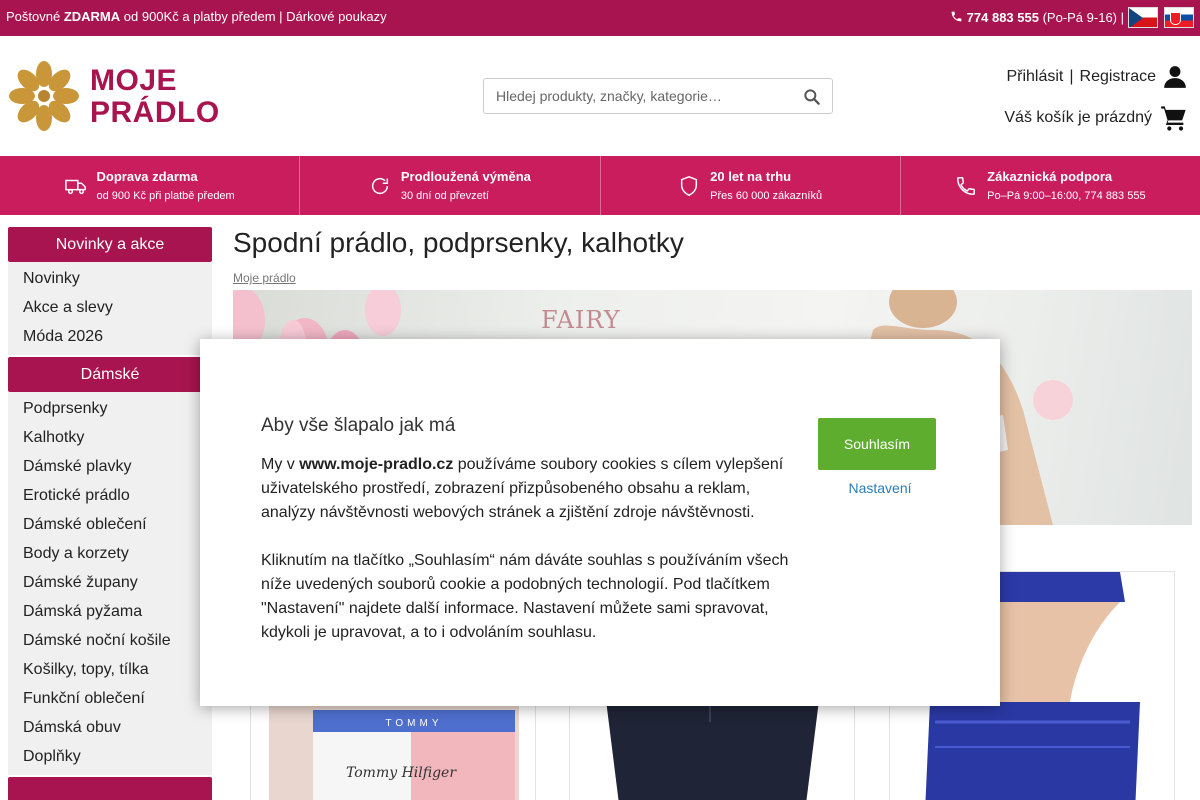 Image resolution: width=1200 pixels, height=800 pixels. What do you see at coordinates (110, 553) in the screenshot?
I see `sidebar-item: Body a korzety` at bounding box center [110, 553].